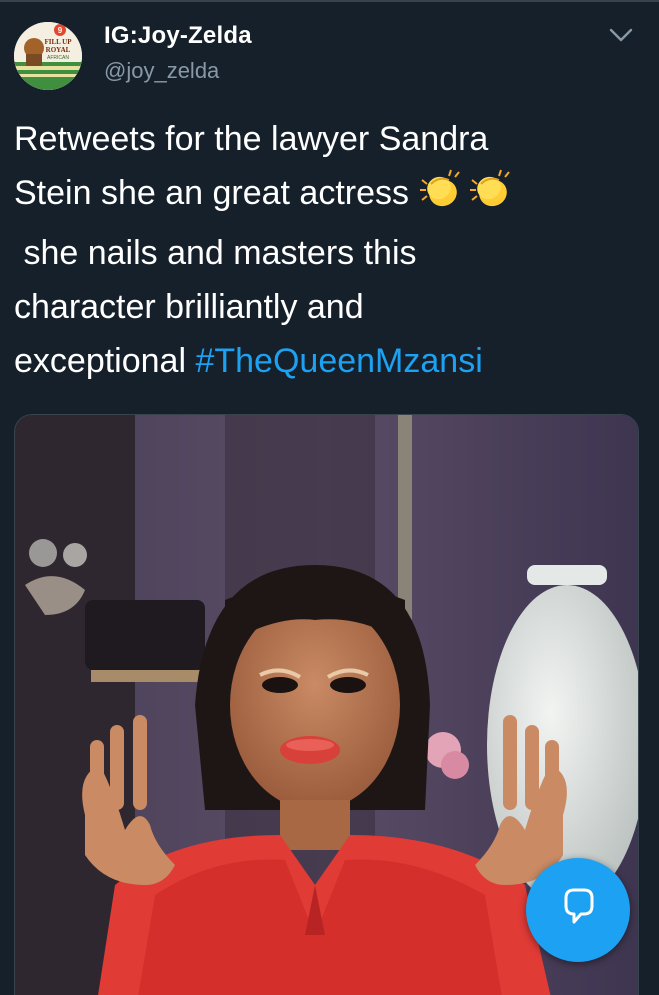  What do you see at coordinates (212, 193) in the screenshot?
I see `tweet-text-segment: Stein she an great actress` at bounding box center [212, 193].